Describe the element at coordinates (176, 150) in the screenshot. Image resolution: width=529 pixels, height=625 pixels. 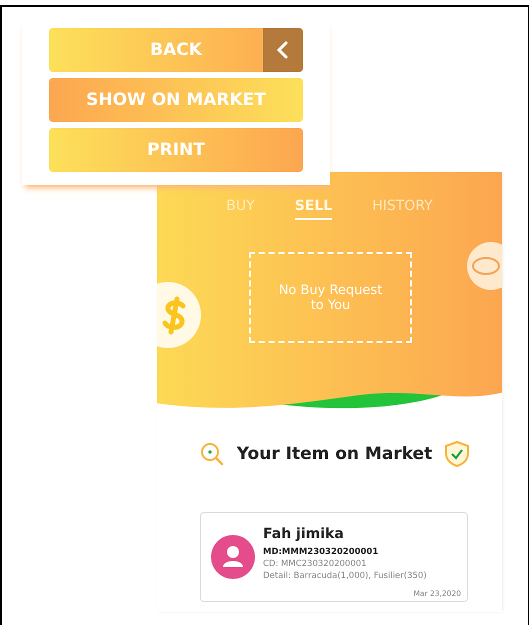
I see `menu-button: PRINT` at that location.